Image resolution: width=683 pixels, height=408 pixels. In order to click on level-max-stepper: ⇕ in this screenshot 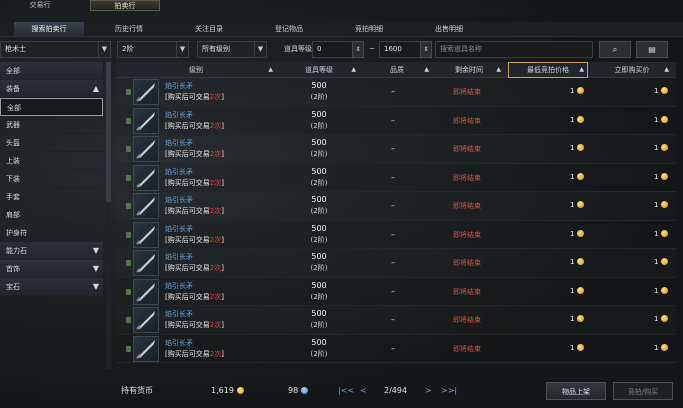, I will do `click(426, 49)`.